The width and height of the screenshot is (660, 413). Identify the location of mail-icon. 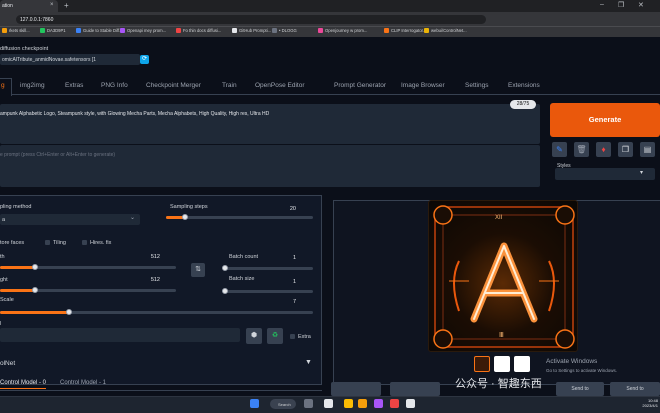
(410, 403).